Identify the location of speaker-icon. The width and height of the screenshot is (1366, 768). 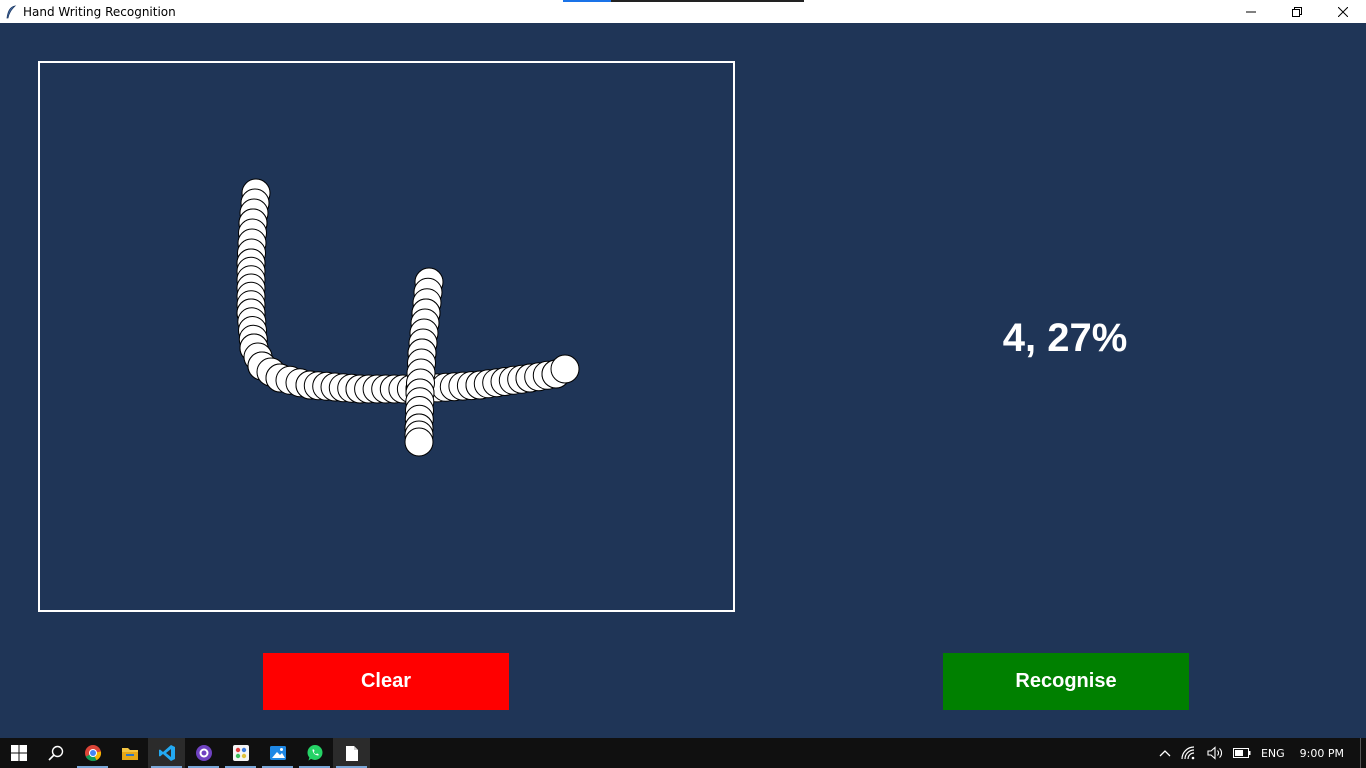
(1214, 753).